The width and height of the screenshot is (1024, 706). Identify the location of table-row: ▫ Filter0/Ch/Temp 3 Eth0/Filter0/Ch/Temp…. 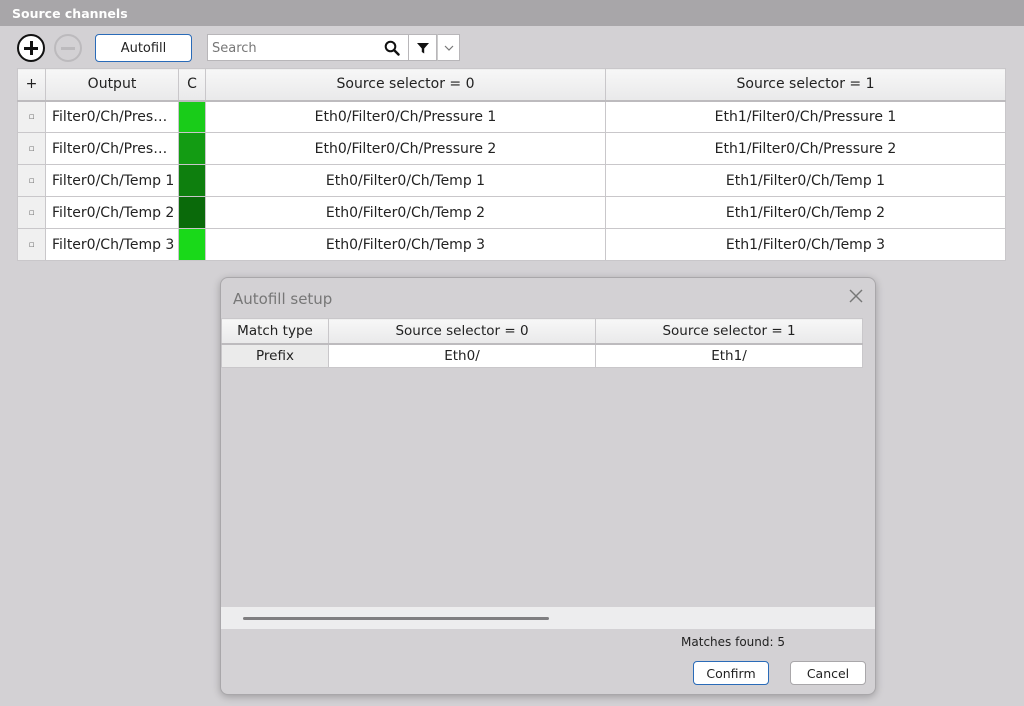
(511, 244).